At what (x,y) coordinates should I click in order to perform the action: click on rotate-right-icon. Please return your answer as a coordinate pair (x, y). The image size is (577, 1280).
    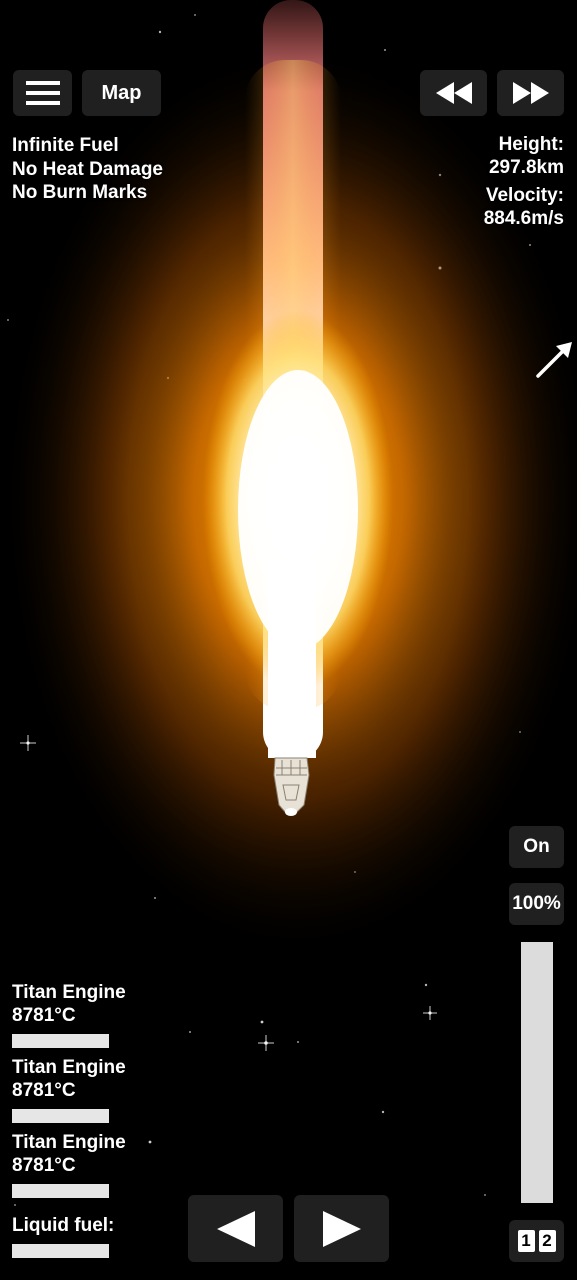
    Looking at the image, I should click on (341, 1228).